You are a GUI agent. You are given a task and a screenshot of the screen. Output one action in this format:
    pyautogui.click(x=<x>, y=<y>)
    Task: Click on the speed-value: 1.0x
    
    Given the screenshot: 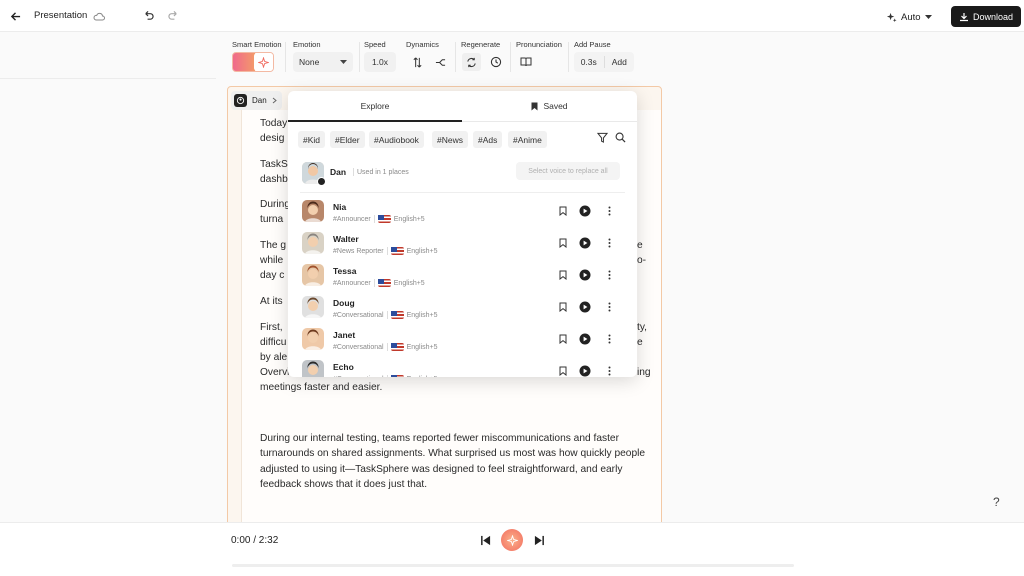 What is the action you would take?
    pyautogui.click(x=380, y=62)
    